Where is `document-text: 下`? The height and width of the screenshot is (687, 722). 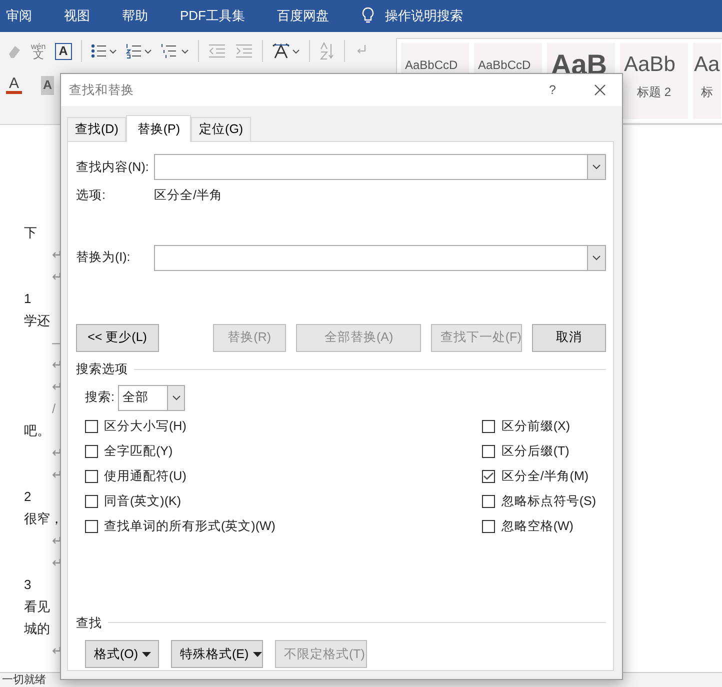
document-text: 下 is located at coordinates (30, 233).